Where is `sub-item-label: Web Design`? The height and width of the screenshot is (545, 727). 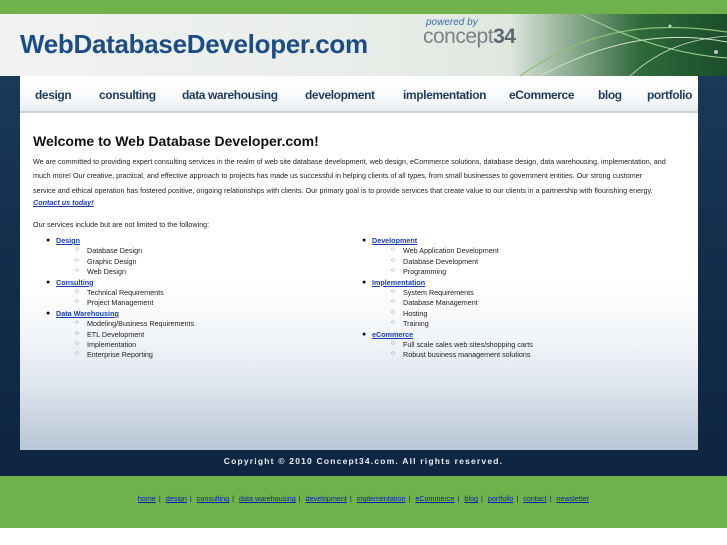
sub-item-label: Web Design is located at coordinates (107, 272).